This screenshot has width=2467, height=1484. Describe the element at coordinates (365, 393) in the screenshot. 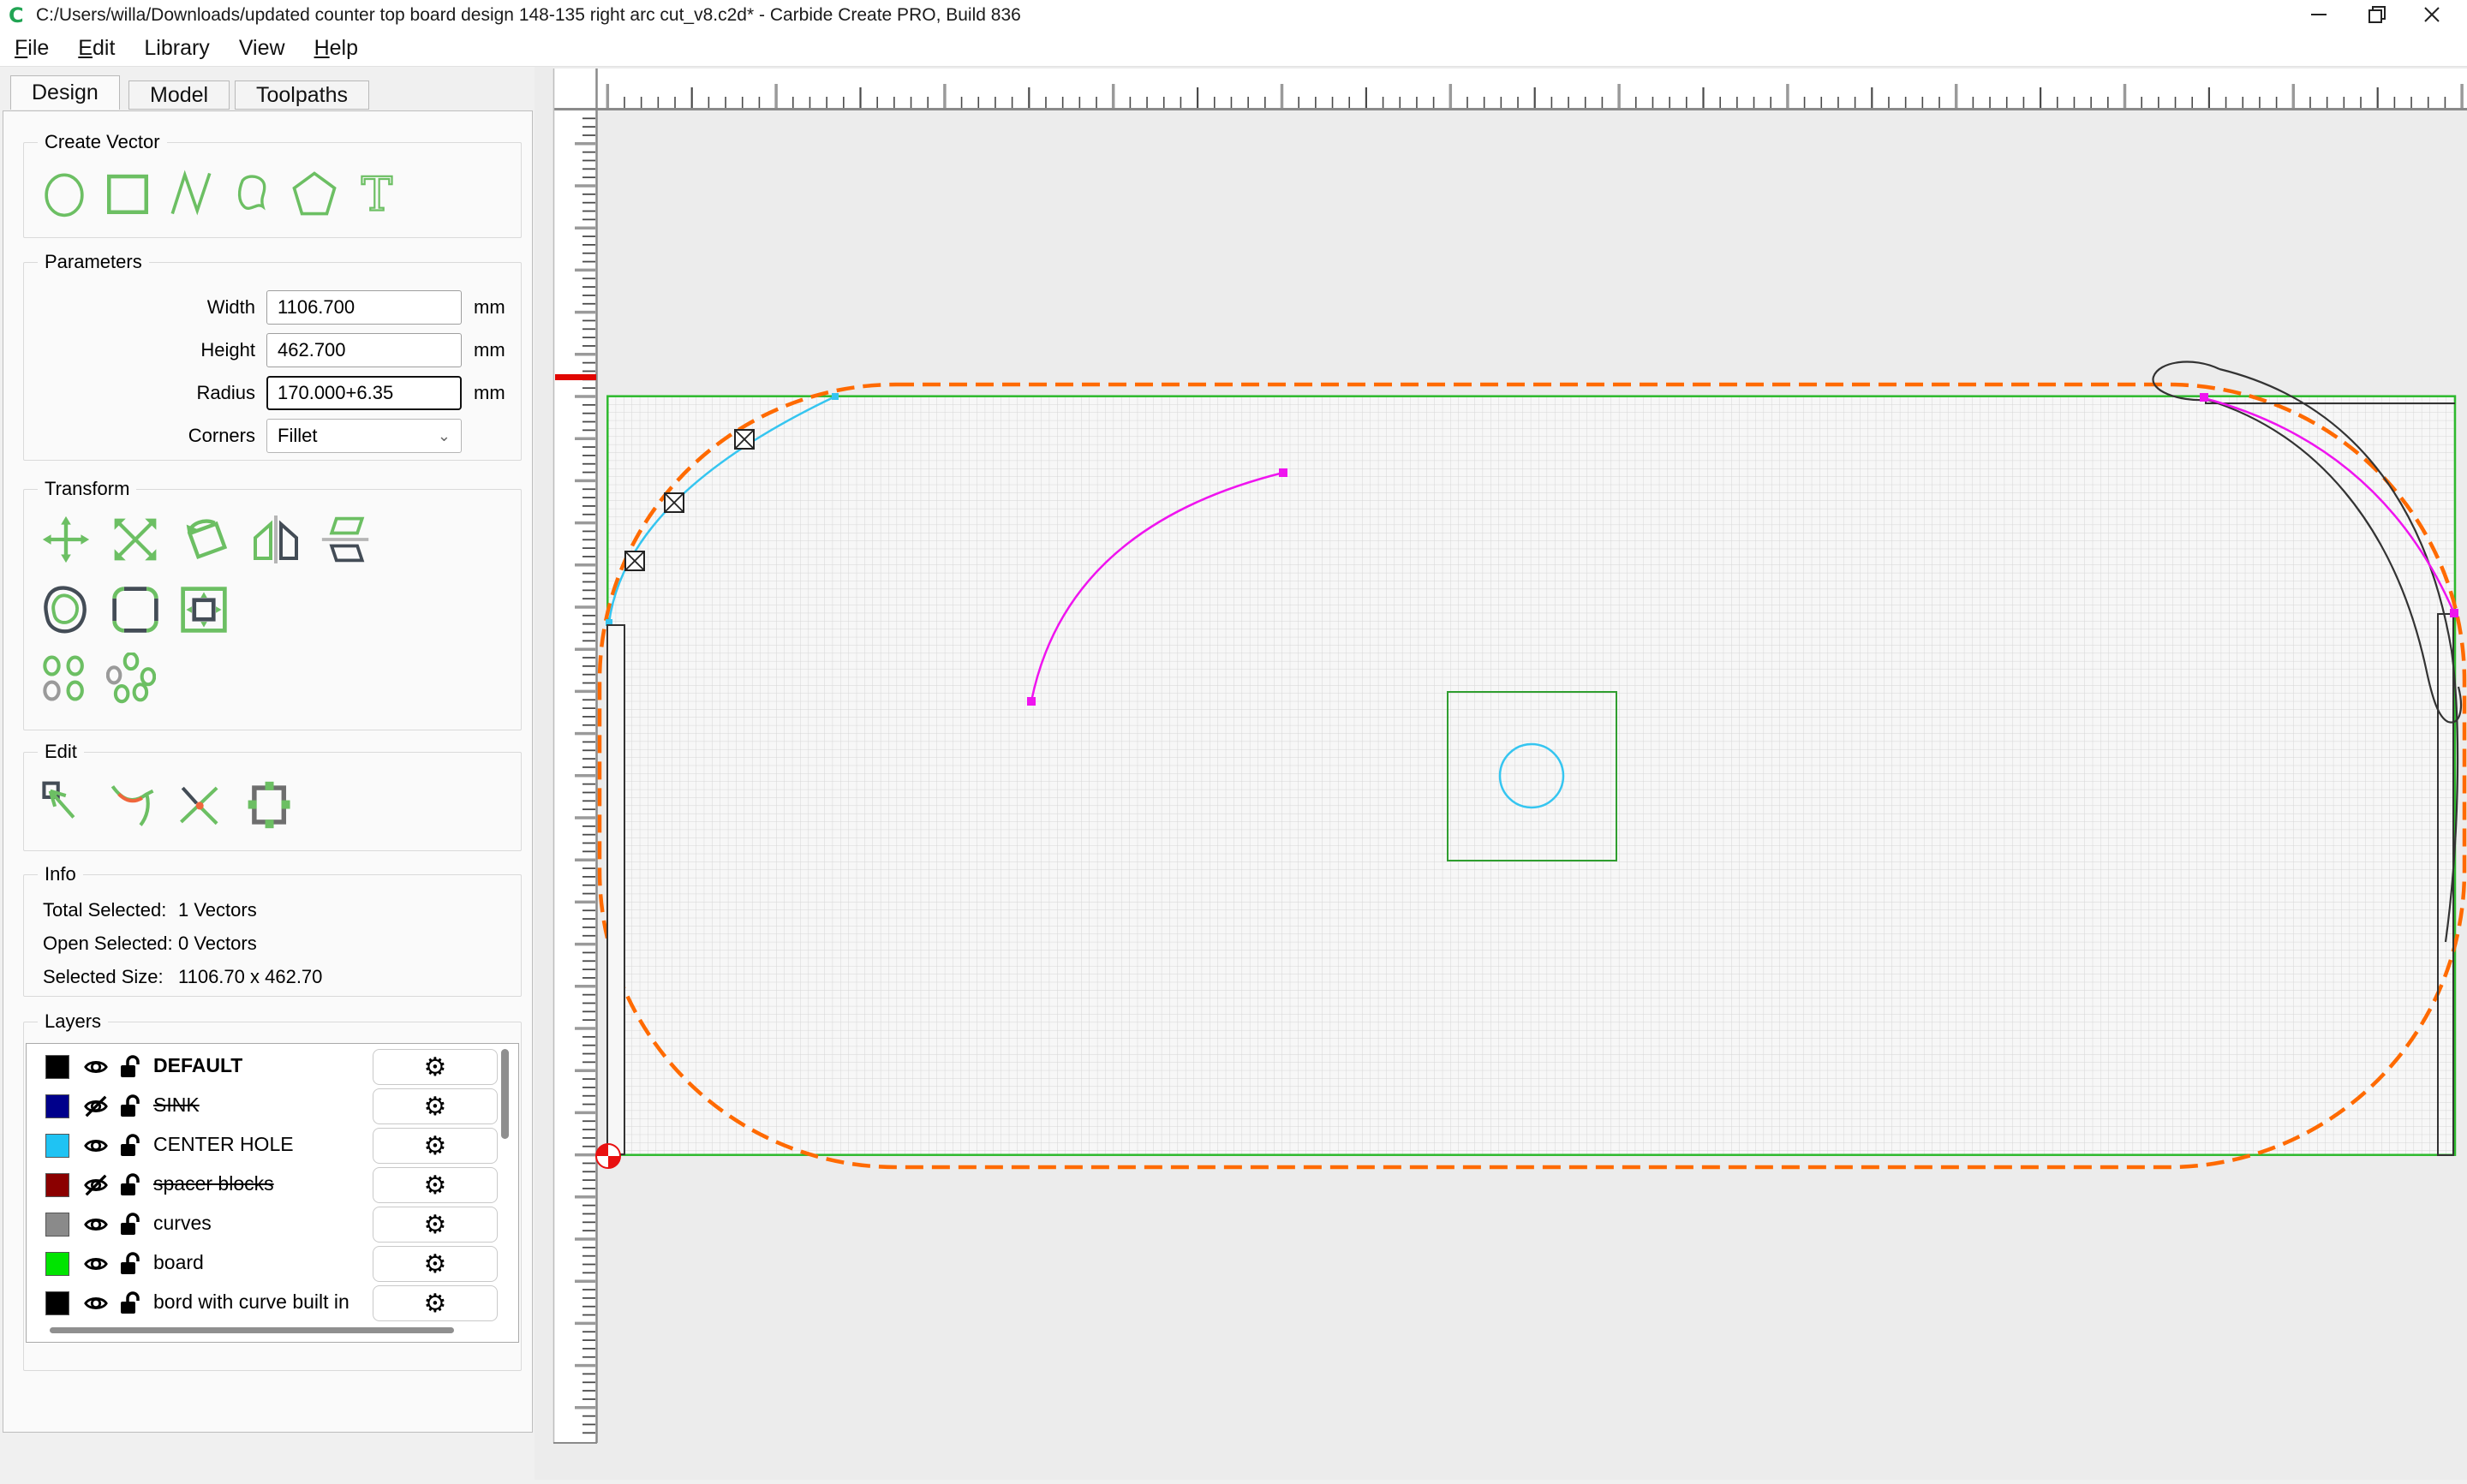

I see `radius-input` at that location.